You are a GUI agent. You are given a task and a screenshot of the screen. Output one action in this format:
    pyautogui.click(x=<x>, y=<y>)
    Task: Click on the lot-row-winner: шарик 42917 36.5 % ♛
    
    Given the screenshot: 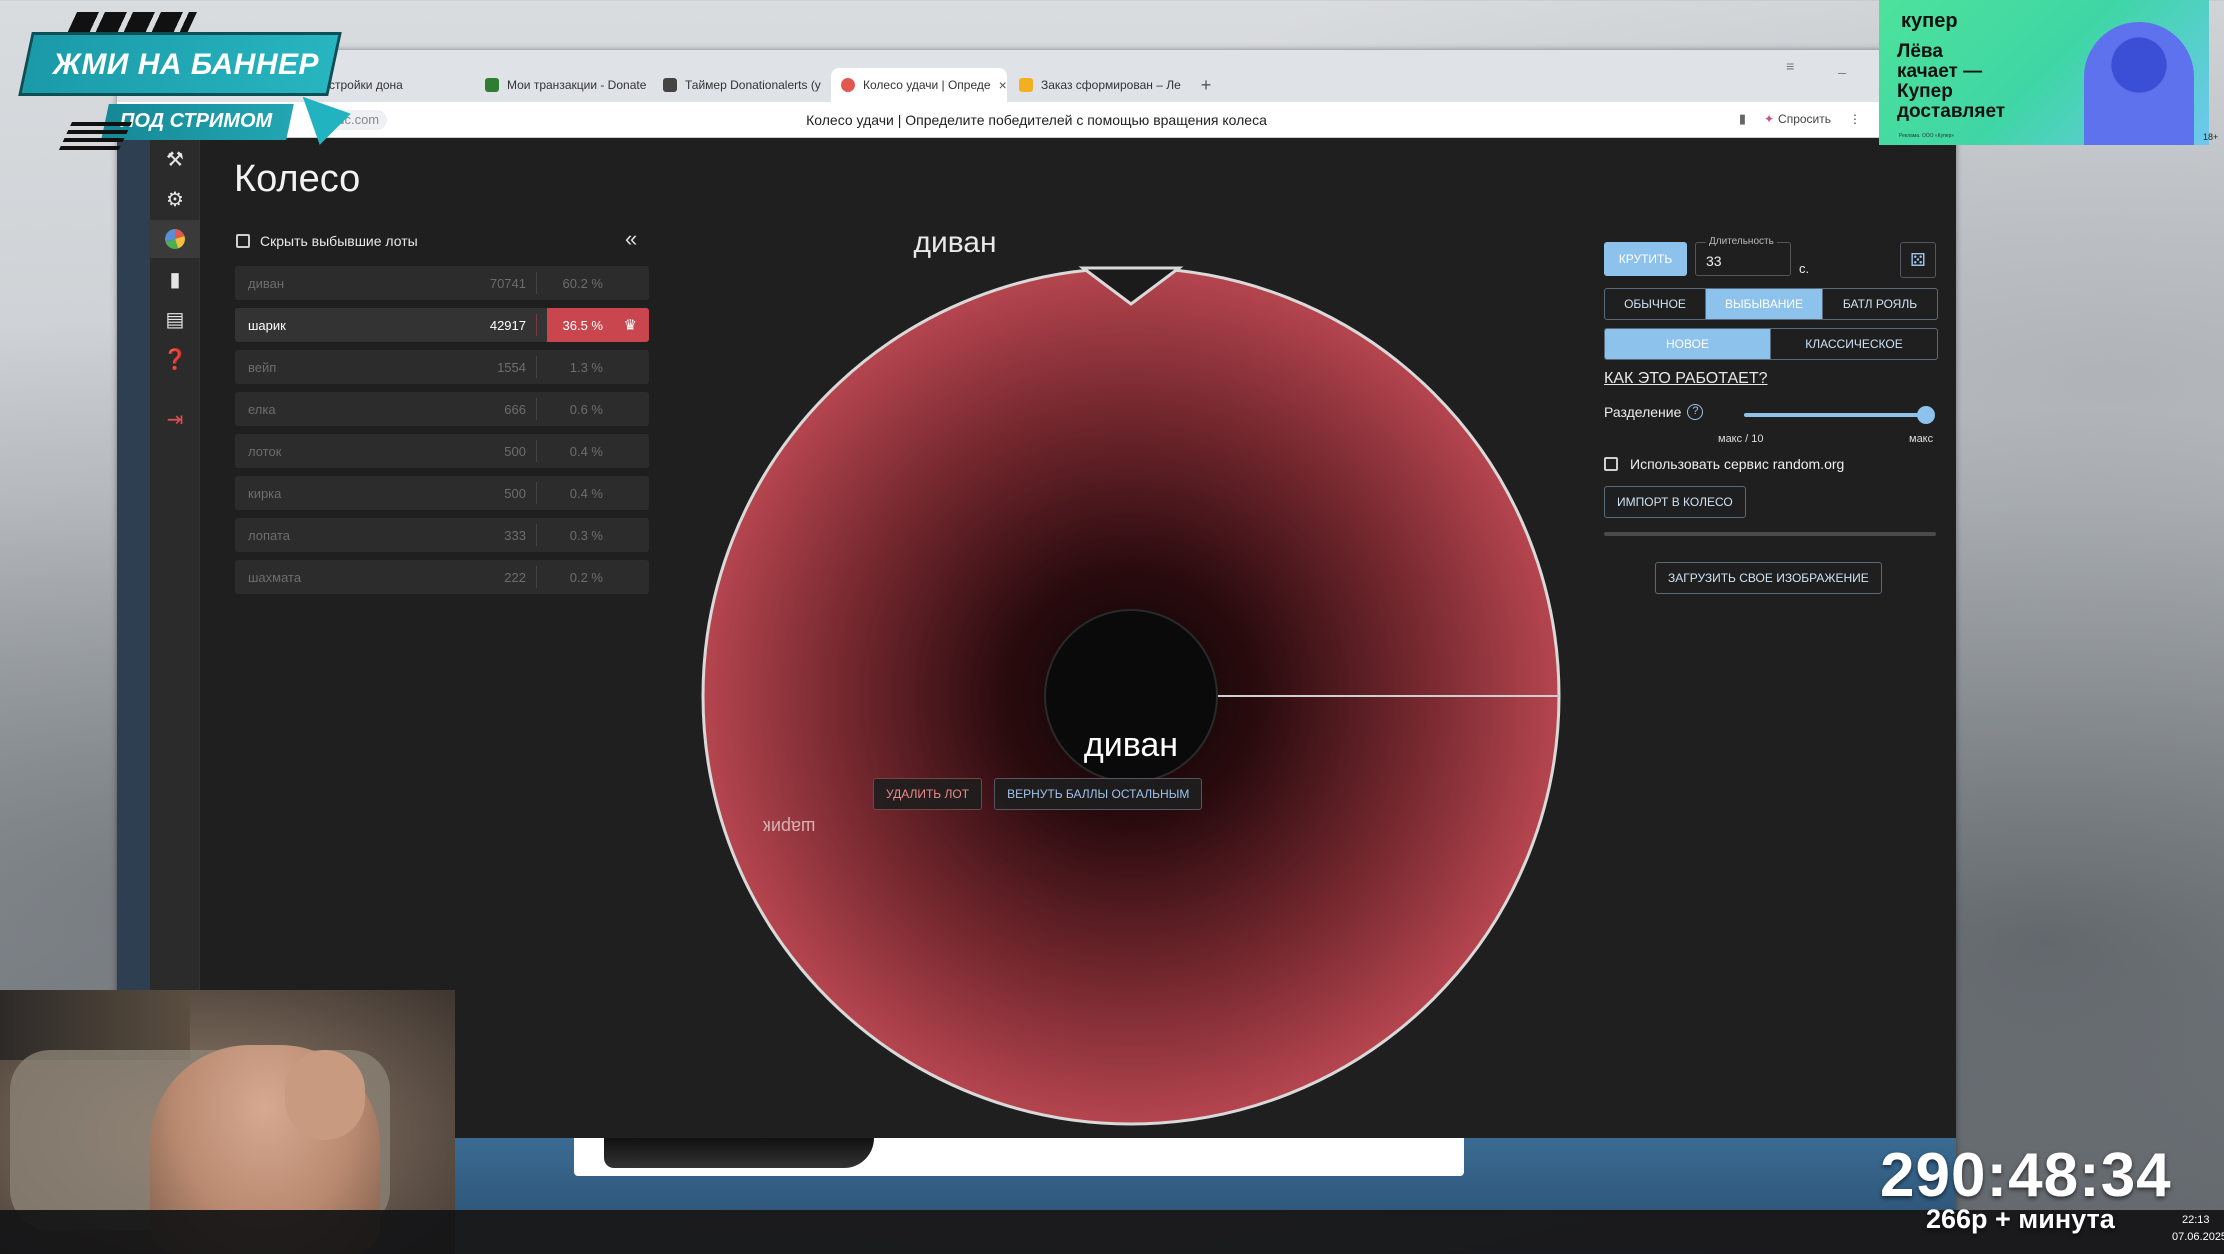 What is the action you would take?
    pyautogui.click(x=442, y=325)
    